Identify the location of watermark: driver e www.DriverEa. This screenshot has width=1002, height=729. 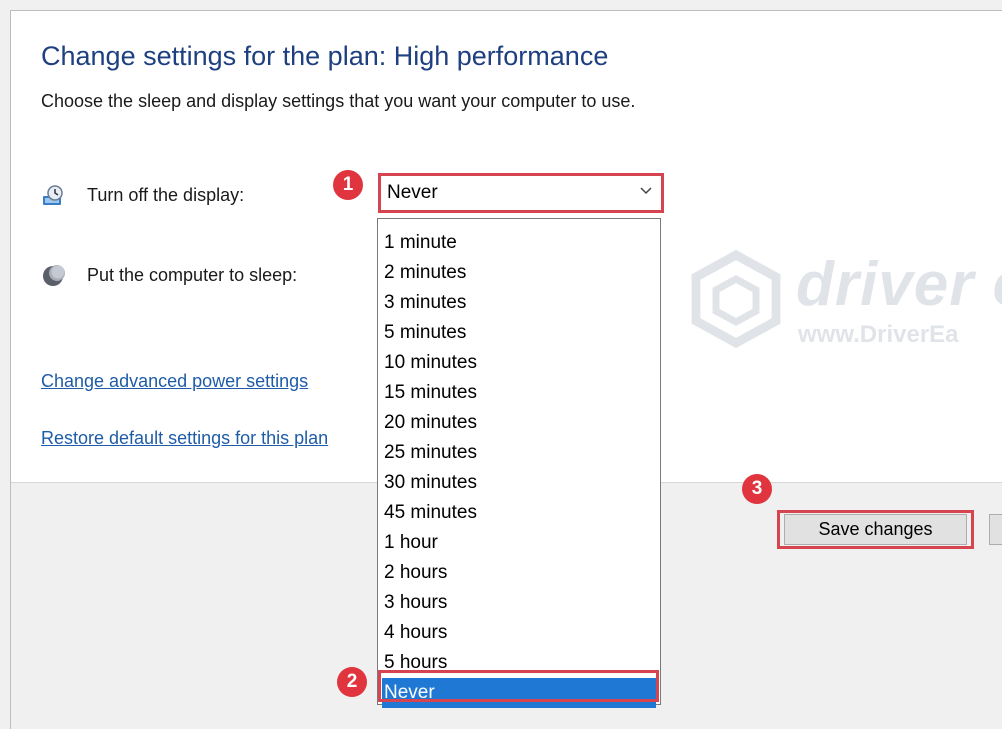
(844, 302).